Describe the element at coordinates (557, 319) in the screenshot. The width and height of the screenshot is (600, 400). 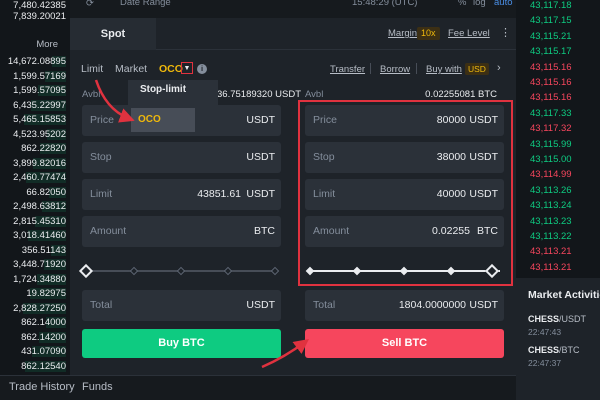
I see `market-activity-pair: CHESS/USDT` at that location.